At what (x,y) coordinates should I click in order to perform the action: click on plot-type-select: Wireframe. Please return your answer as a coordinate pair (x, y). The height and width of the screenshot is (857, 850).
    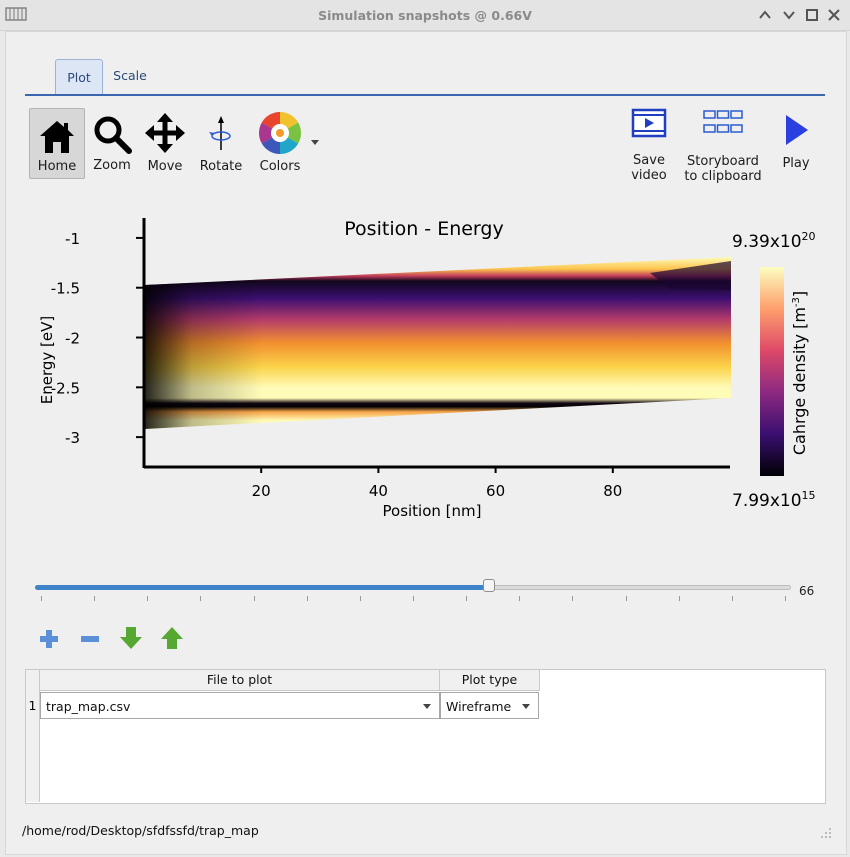
    Looking at the image, I should click on (489, 705).